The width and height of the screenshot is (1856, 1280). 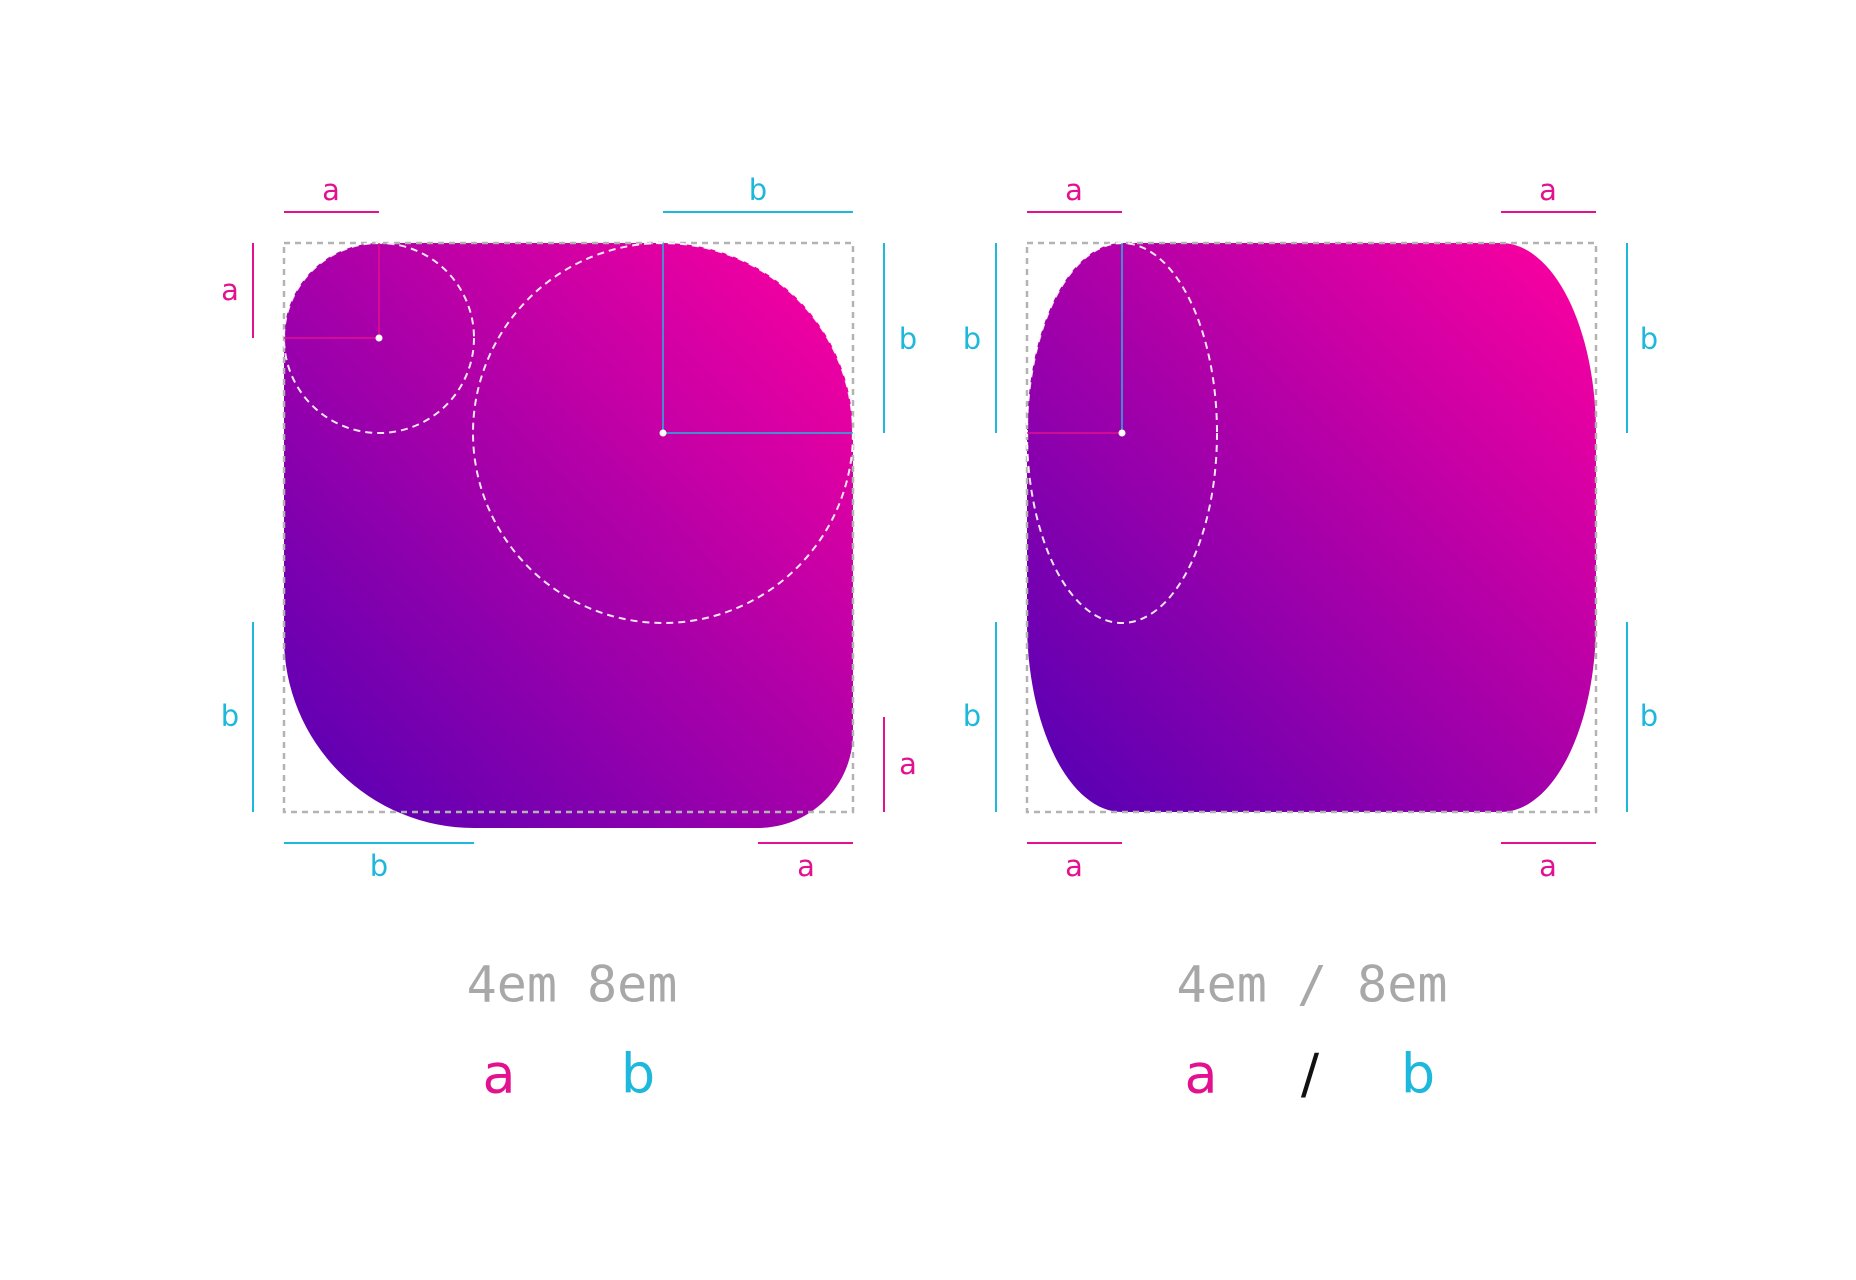 I want to click on right-legend-b: b, so click(x=1418, y=1074).